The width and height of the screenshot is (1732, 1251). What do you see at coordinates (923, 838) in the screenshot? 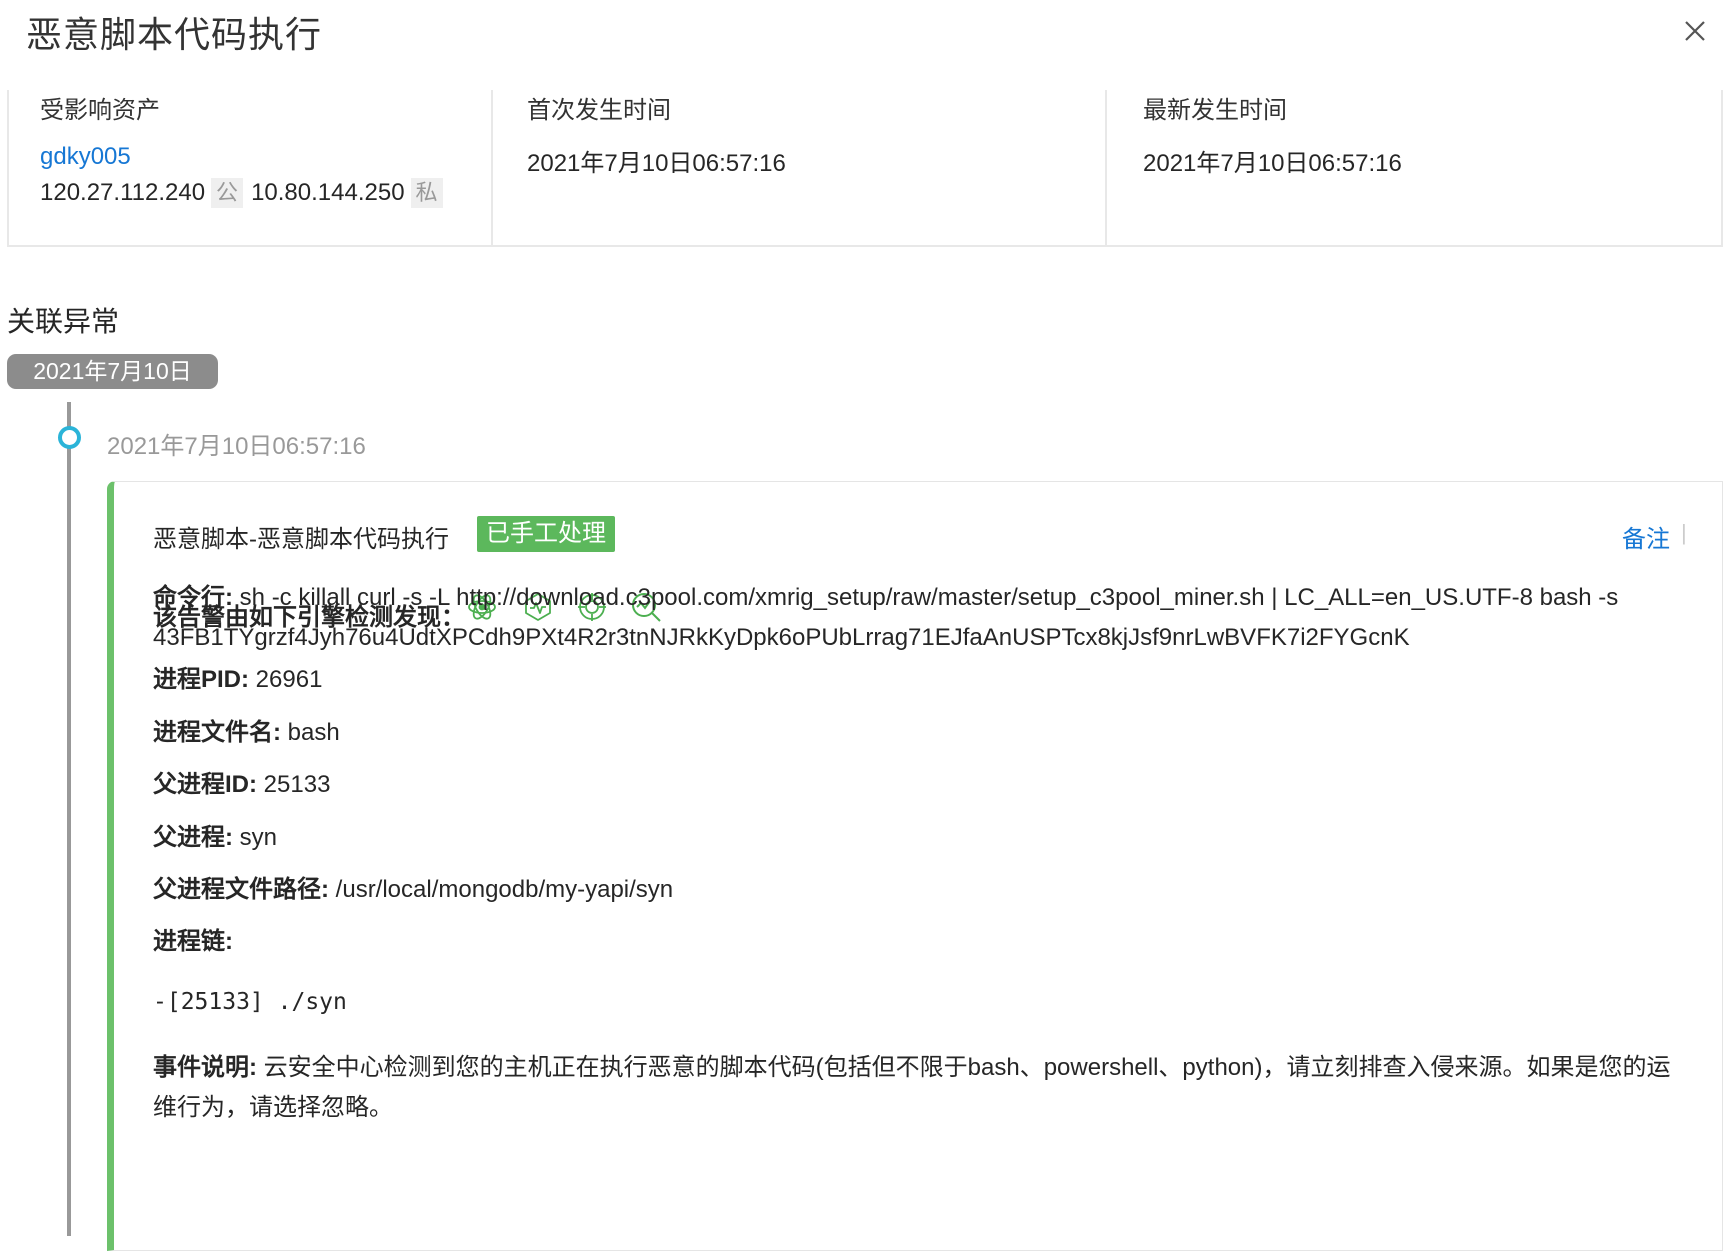
I see `parent-process-field: 父进程: syn` at bounding box center [923, 838].